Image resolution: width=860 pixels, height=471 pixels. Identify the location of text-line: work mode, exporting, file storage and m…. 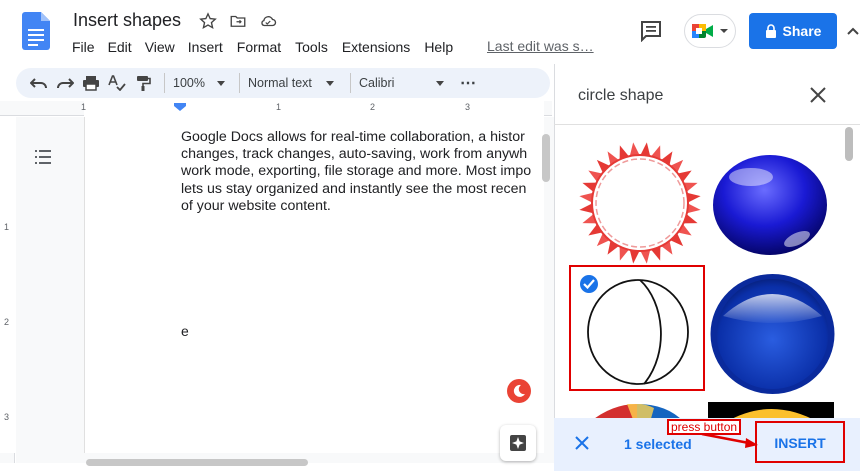
(356, 171).